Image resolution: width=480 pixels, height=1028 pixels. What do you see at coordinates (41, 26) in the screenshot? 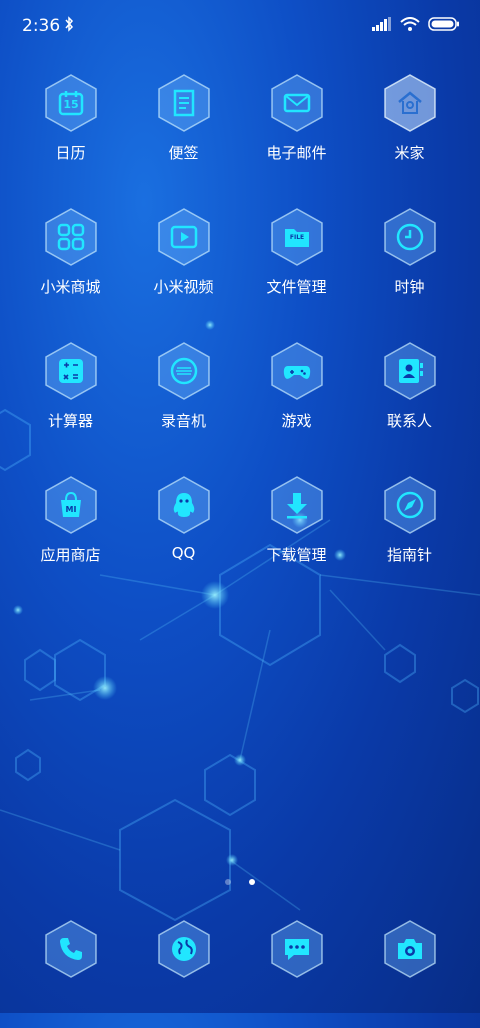
I see `status-time: 2:36` at bounding box center [41, 26].